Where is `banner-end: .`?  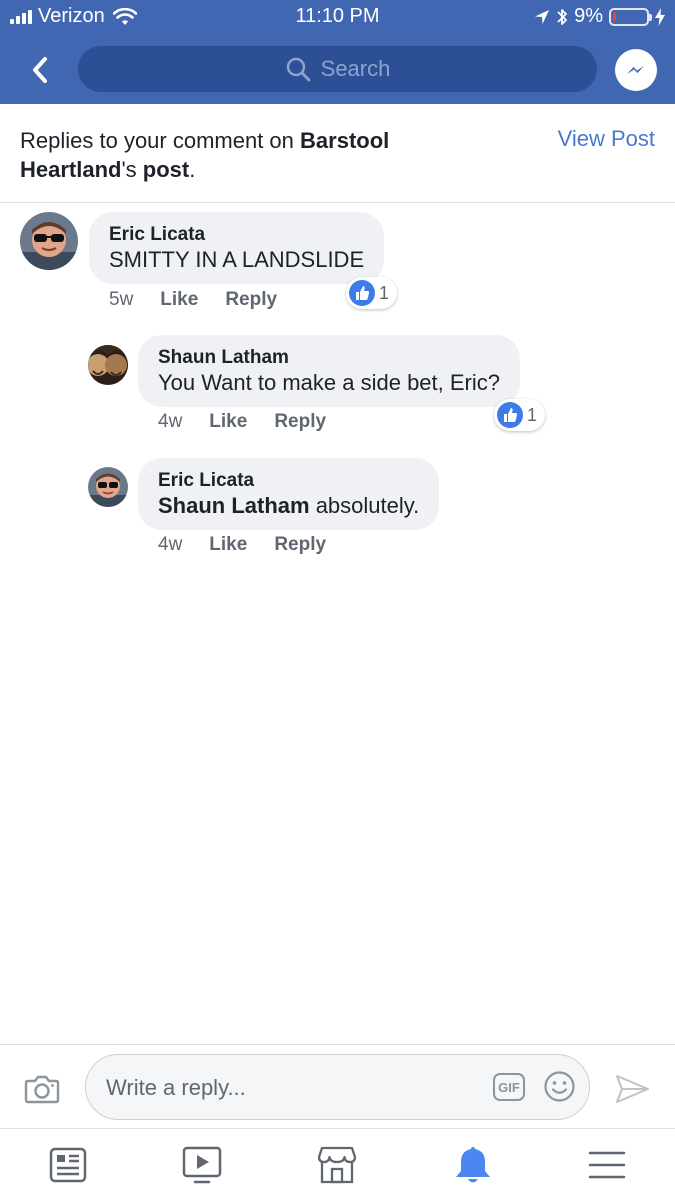 banner-end: . is located at coordinates (192, 169).